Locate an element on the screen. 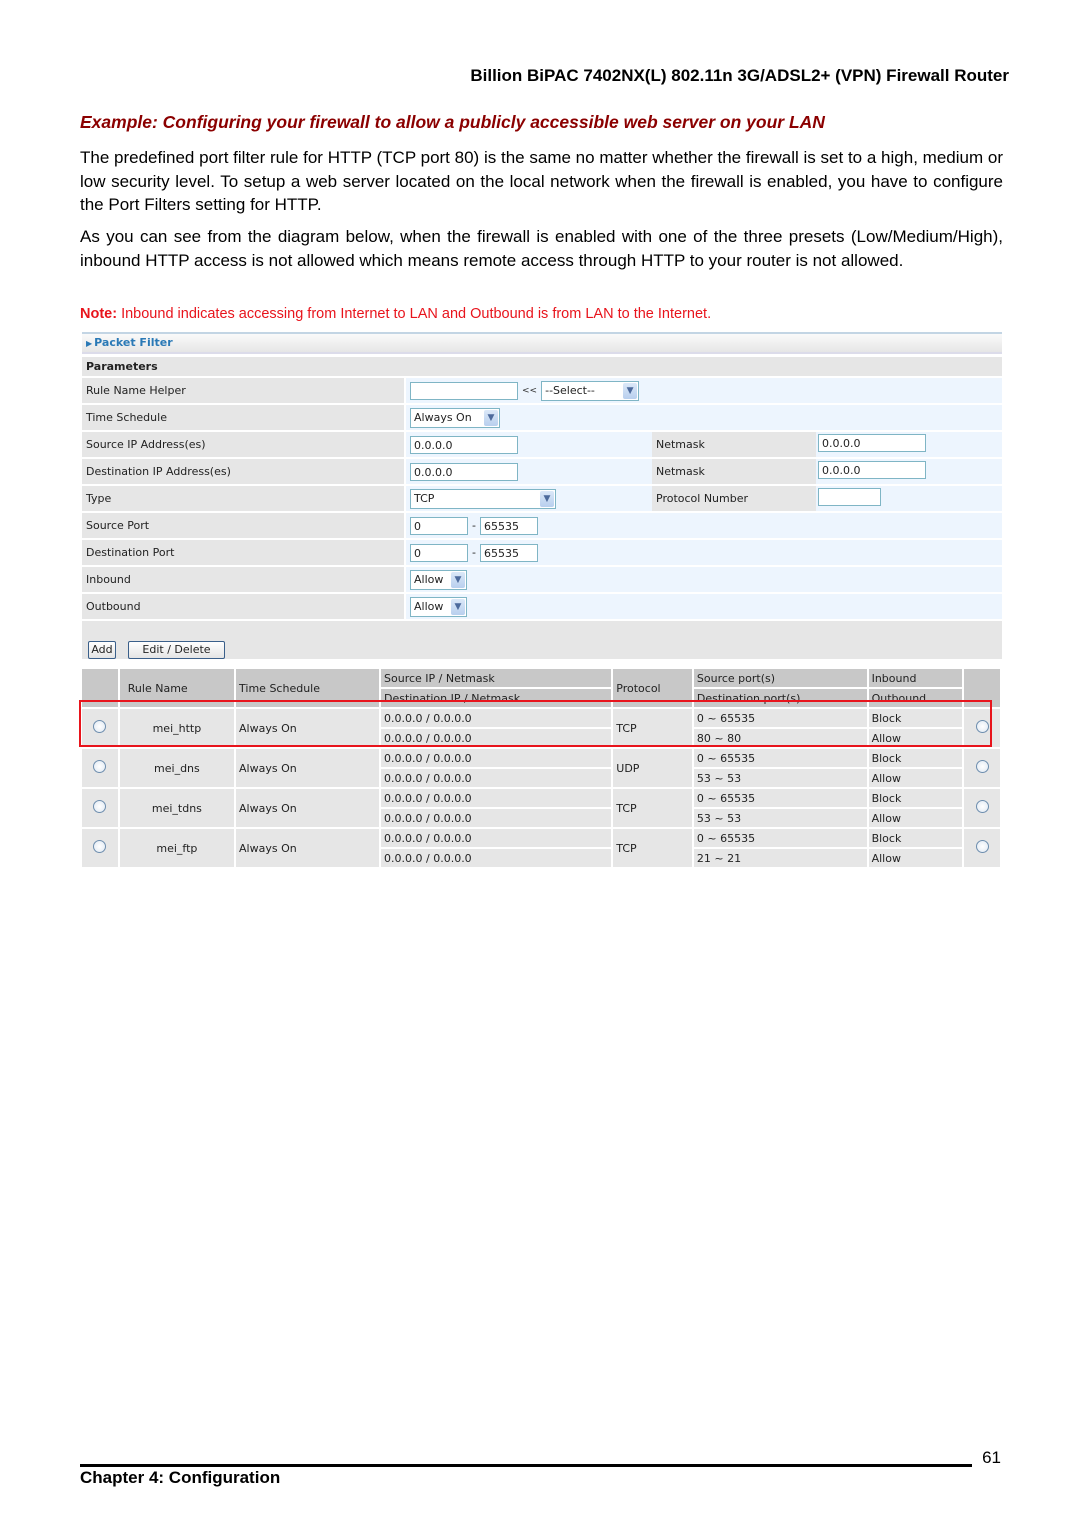  destination-port-row: Destination Port 0 - 65535 is located at coordinates (542, 552).